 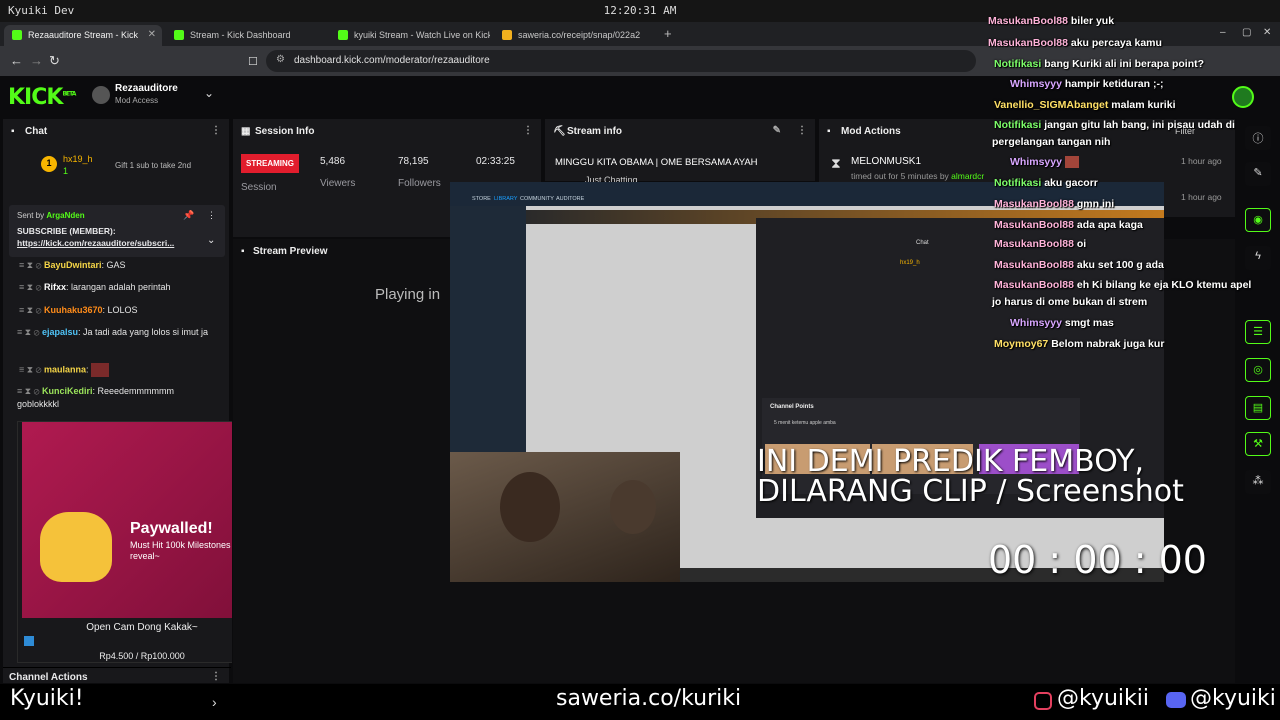 What do you see at coordinates (528, 130) in the screenshot?
I see `session-menu-icon: ⋮` at bounding box center [528, 130].